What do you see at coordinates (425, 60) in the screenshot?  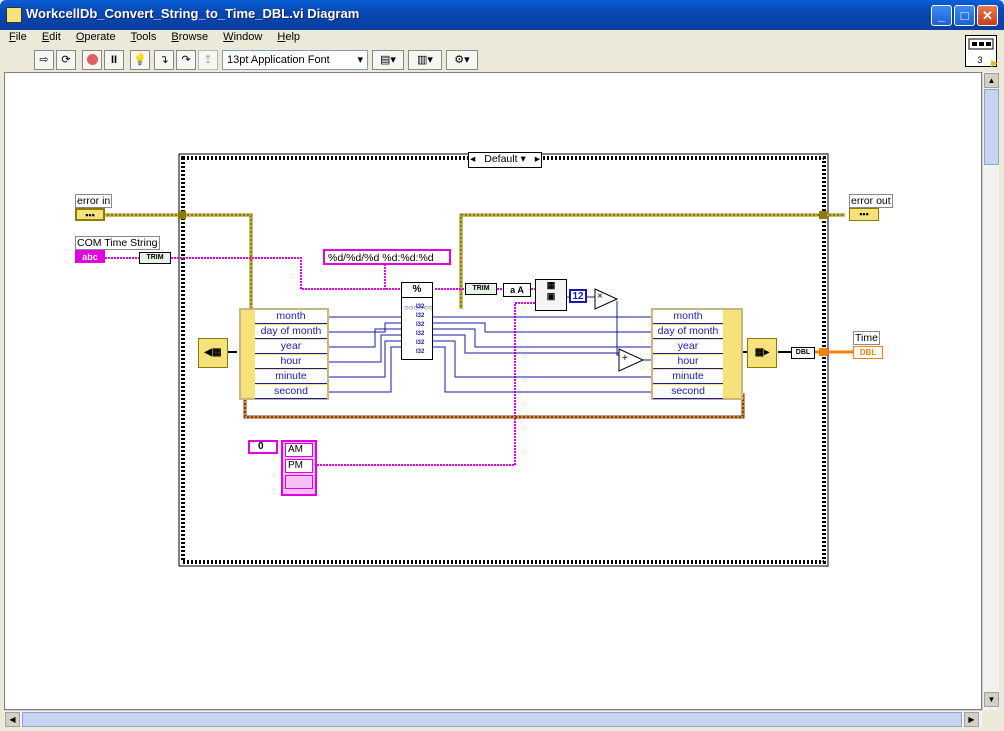 I see `distribute-objects-icon: ▥▾` at bounding box center [425, 60].